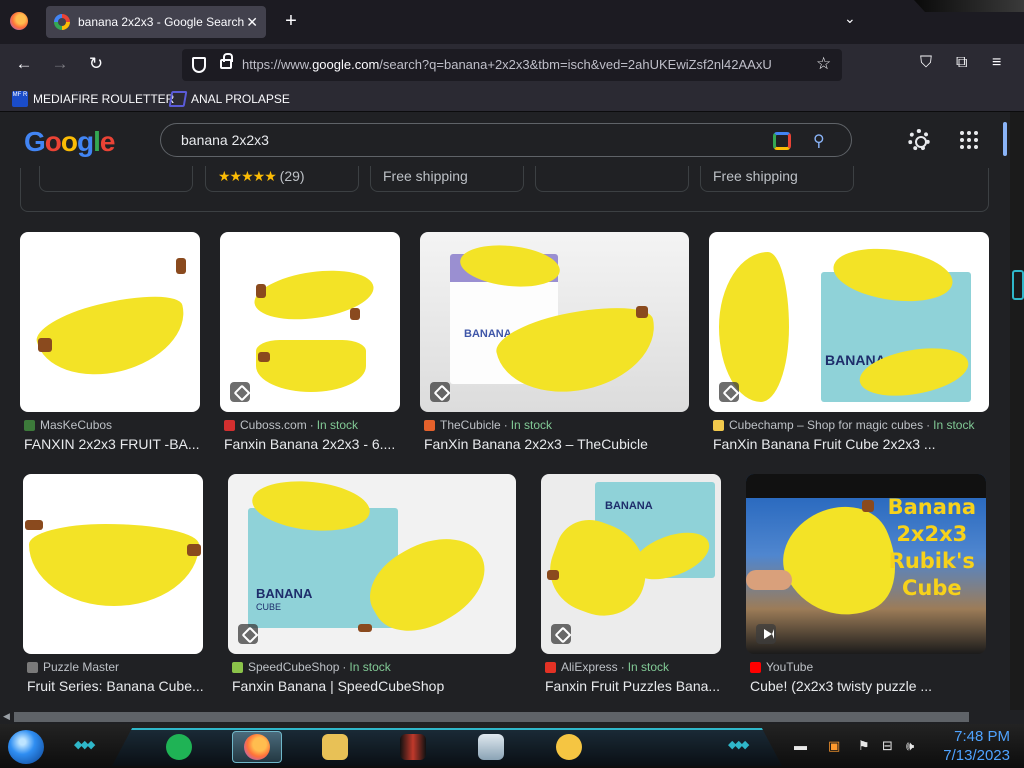 The width and height of the screenshot is (1024, 768). Describe the element at coordinates (910, 746) in the screenshot. I see `volume-icon: 🕪` at that location.